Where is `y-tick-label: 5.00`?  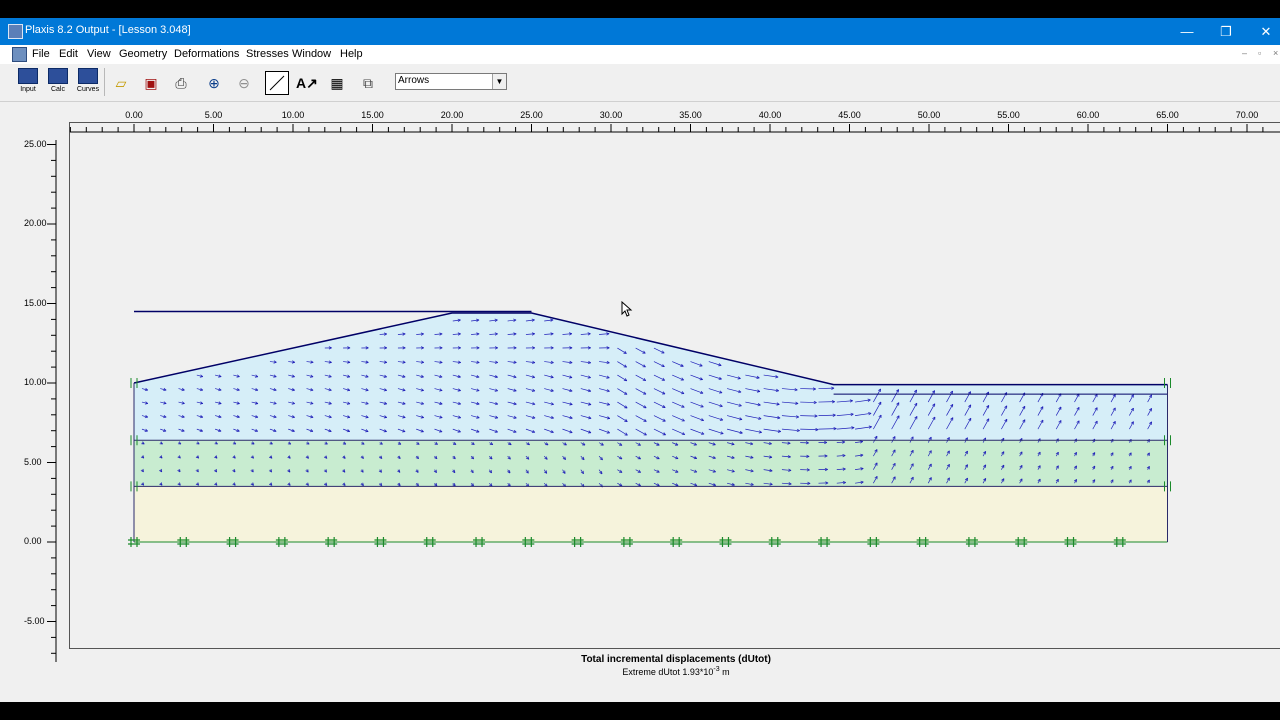 y-tick-label: 5.00 is located at coordinates (33, 461).